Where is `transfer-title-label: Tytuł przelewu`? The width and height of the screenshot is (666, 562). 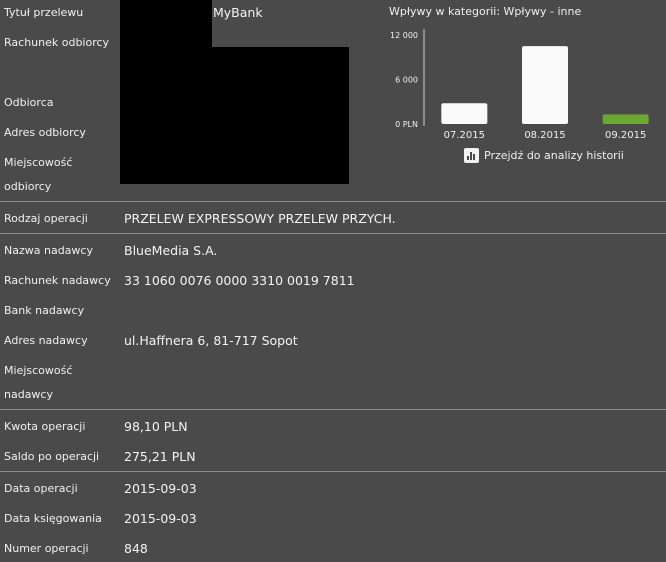 transfer-title-label: Tytuł przelewu is located at coordinates (44, 12).